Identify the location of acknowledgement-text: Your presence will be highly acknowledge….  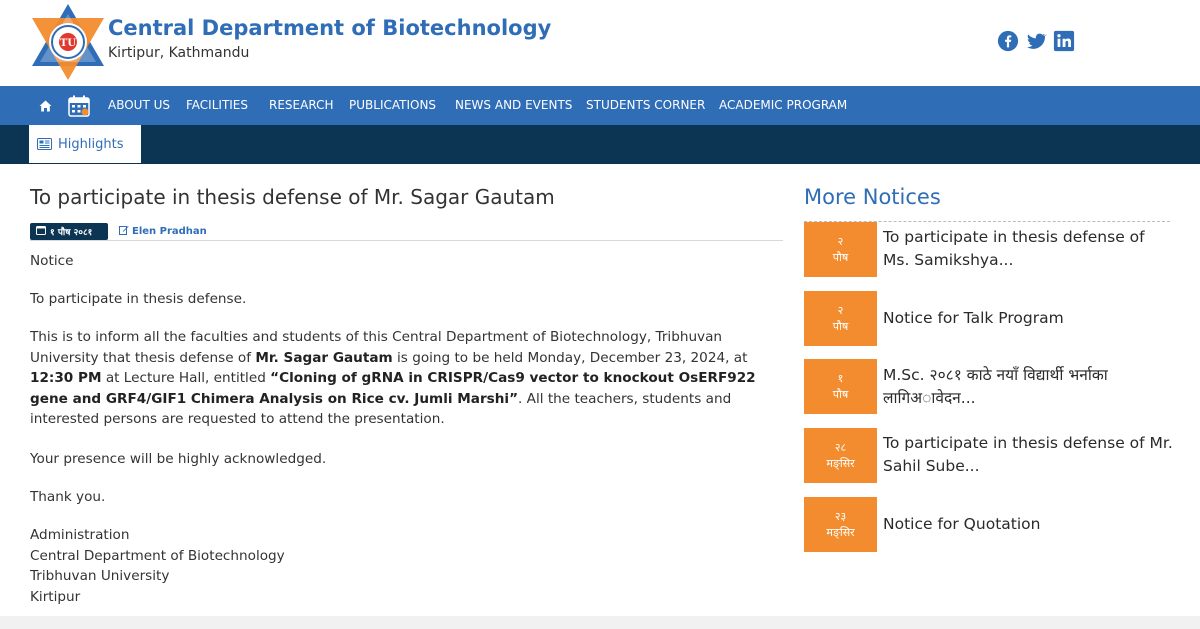
(178, 459).